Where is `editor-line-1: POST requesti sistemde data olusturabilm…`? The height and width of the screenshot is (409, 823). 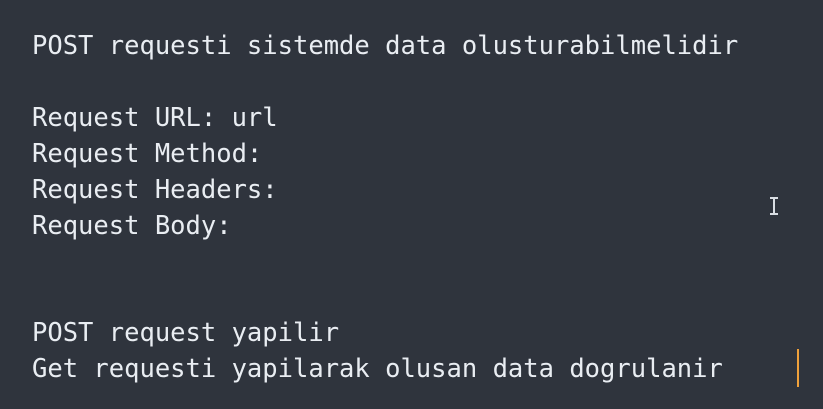
editor-line-1: POST requesti sistemde data olusturabilm… is located at coordinates (385, 46).